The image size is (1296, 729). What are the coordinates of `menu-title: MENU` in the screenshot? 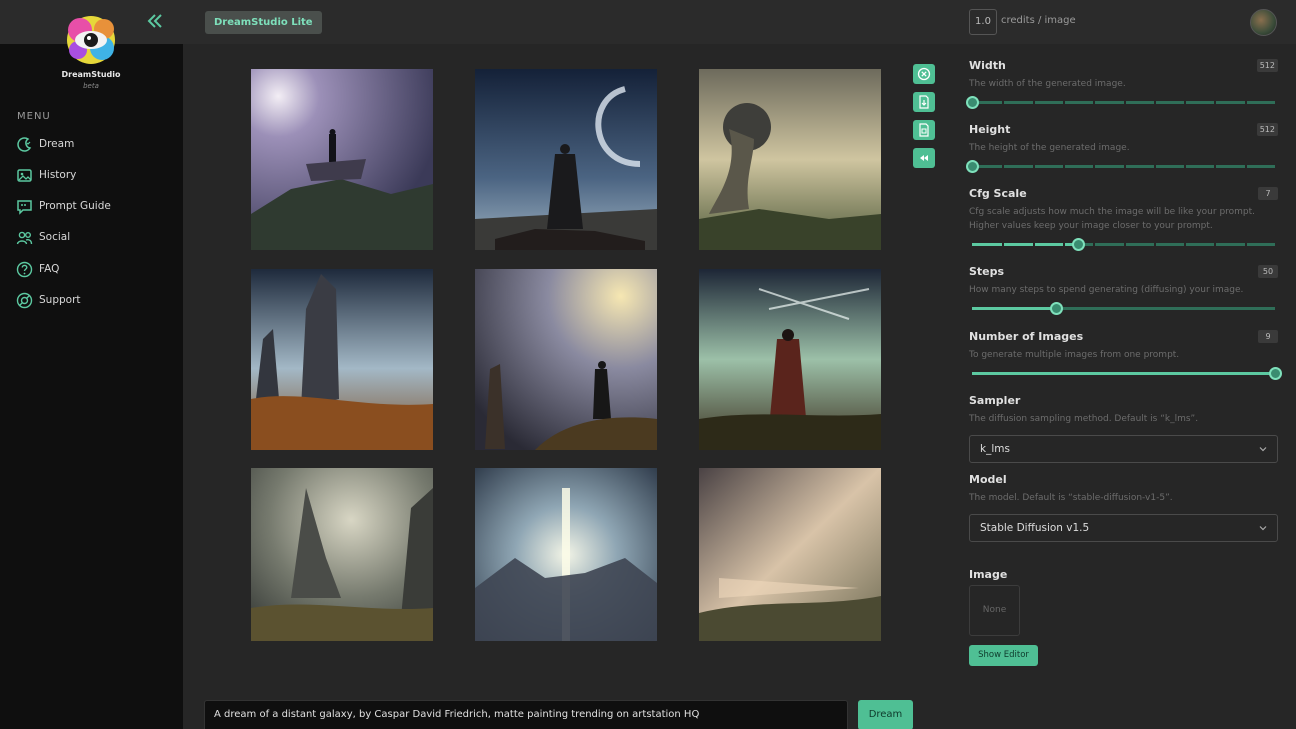 It's located at (34, 116).